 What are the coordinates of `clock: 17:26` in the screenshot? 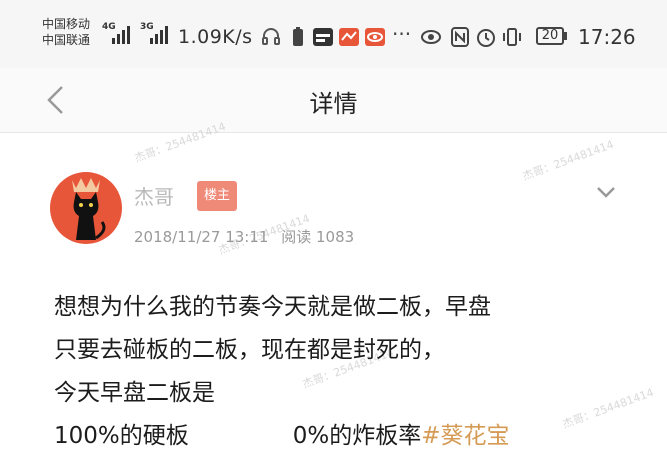 It's located at (607, 37).